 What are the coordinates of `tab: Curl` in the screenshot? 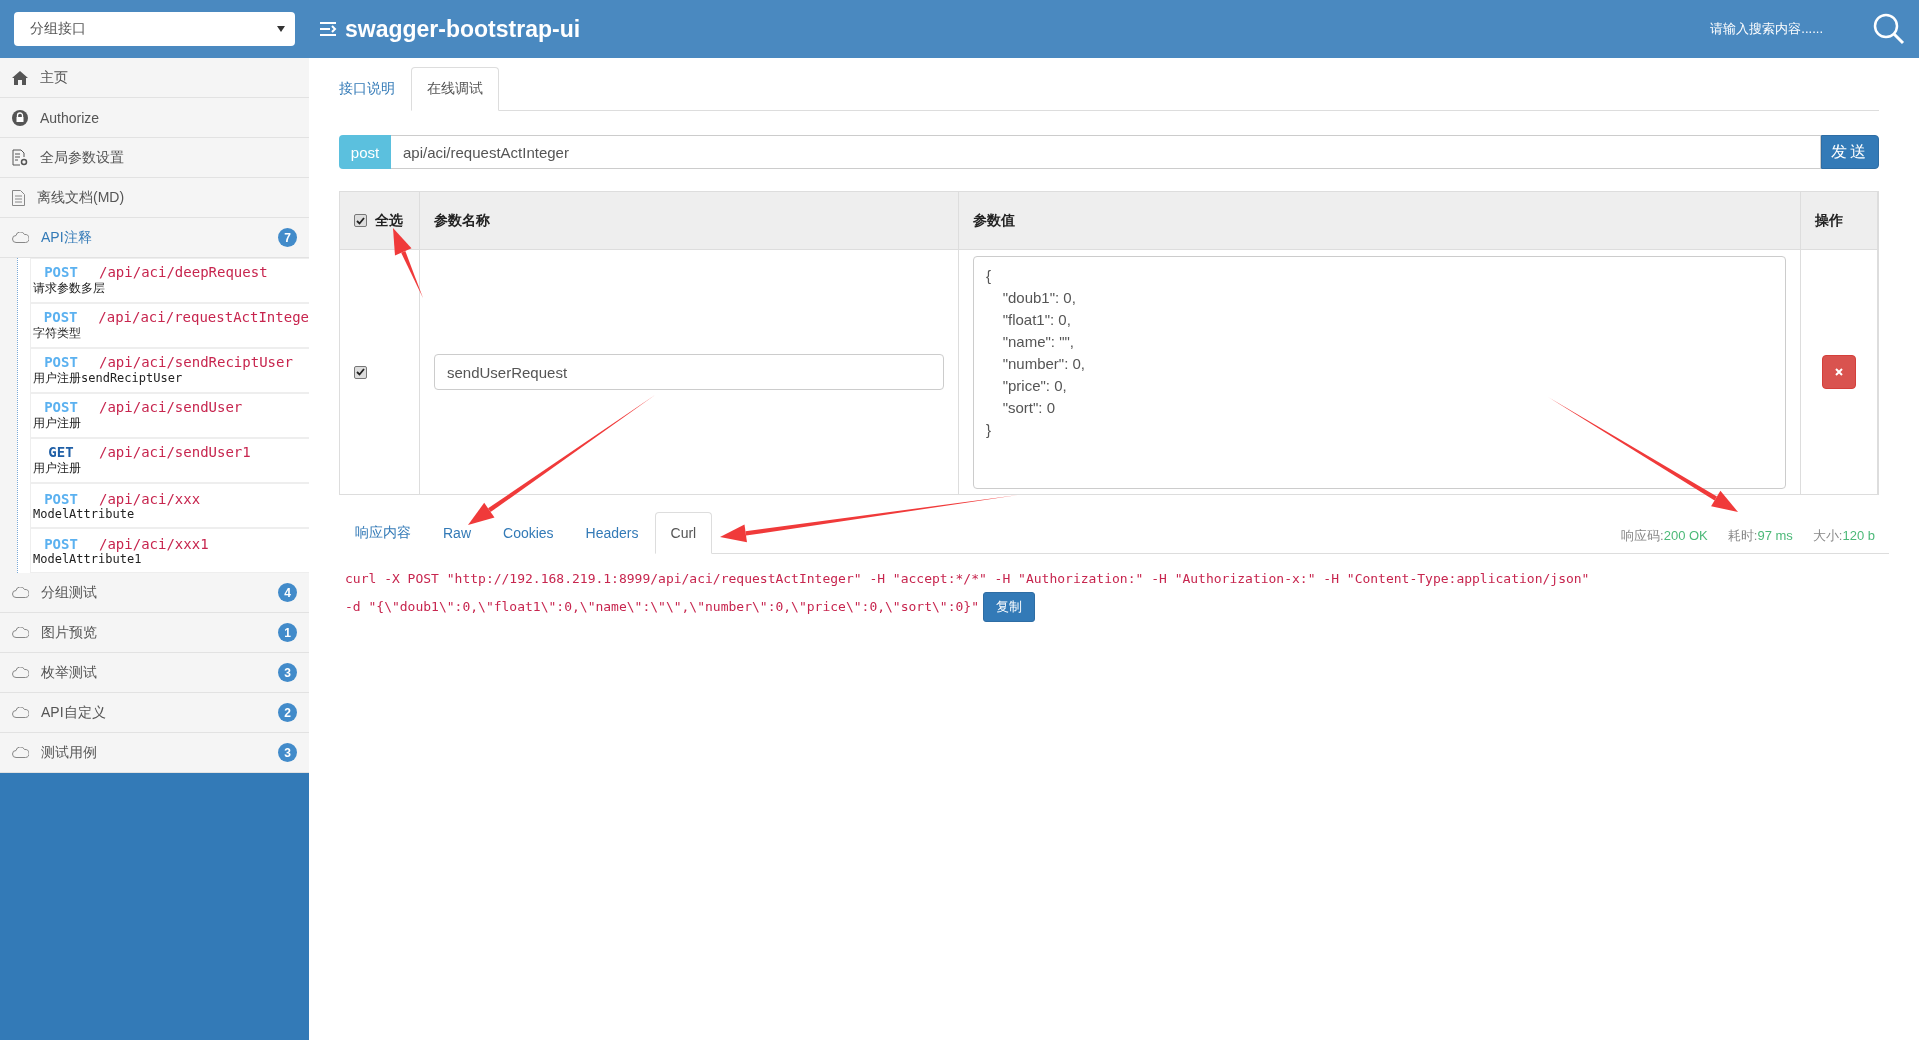 It's located at (683, 533).